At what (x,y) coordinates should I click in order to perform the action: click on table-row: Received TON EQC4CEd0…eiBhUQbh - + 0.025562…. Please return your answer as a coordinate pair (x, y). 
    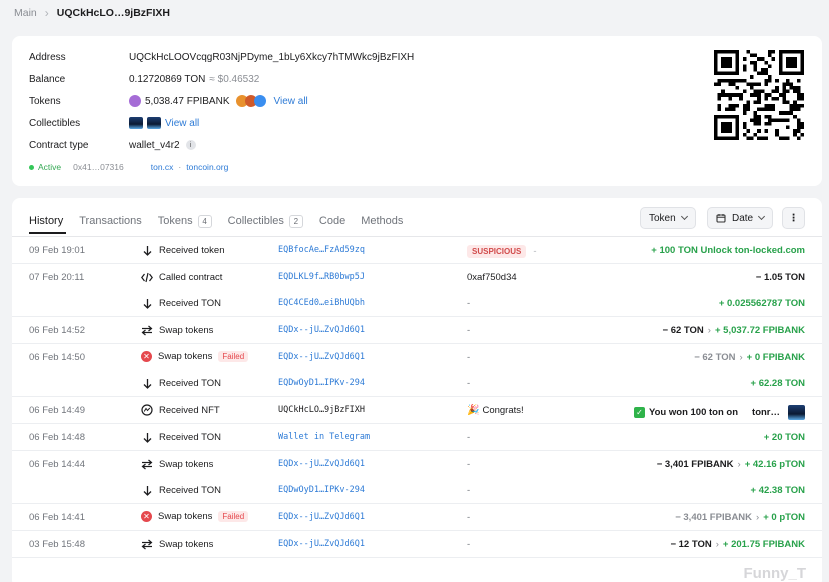
    Looking at the image, I should click on (417, 303).